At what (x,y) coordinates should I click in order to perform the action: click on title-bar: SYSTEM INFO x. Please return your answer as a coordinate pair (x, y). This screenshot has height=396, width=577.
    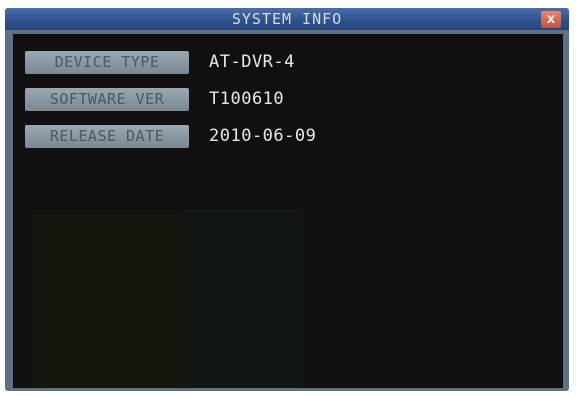
    Looking at the image, I should click on (287, 19).